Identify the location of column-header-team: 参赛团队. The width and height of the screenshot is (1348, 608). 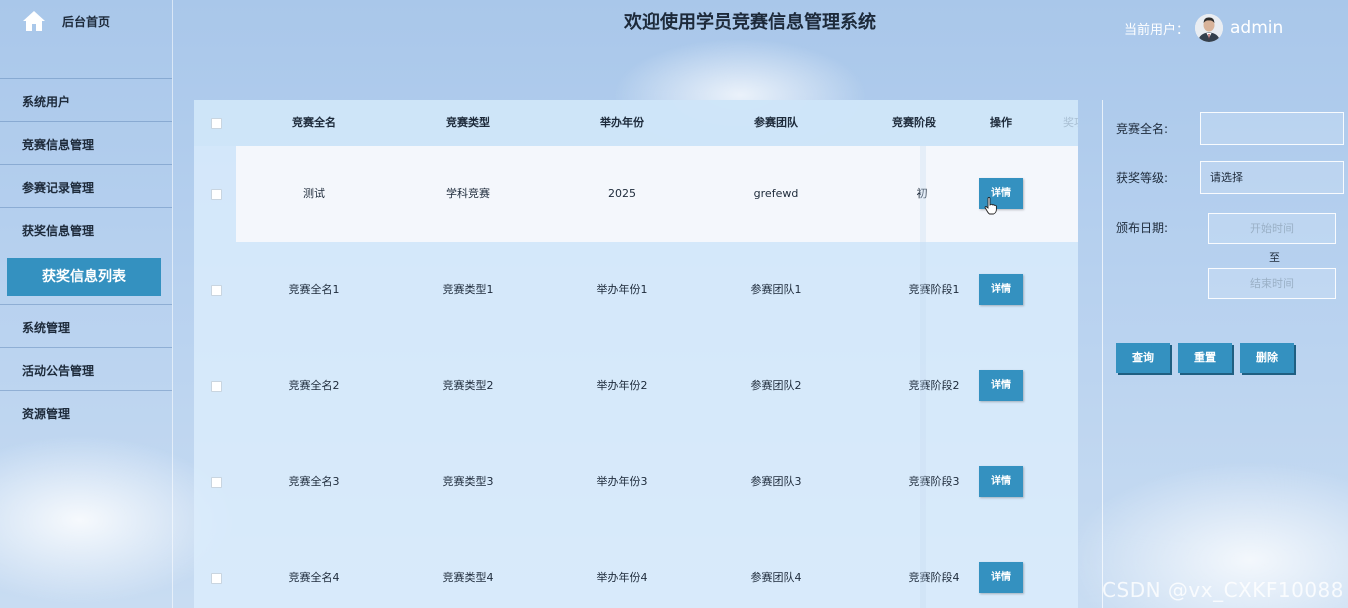
(776, 122).